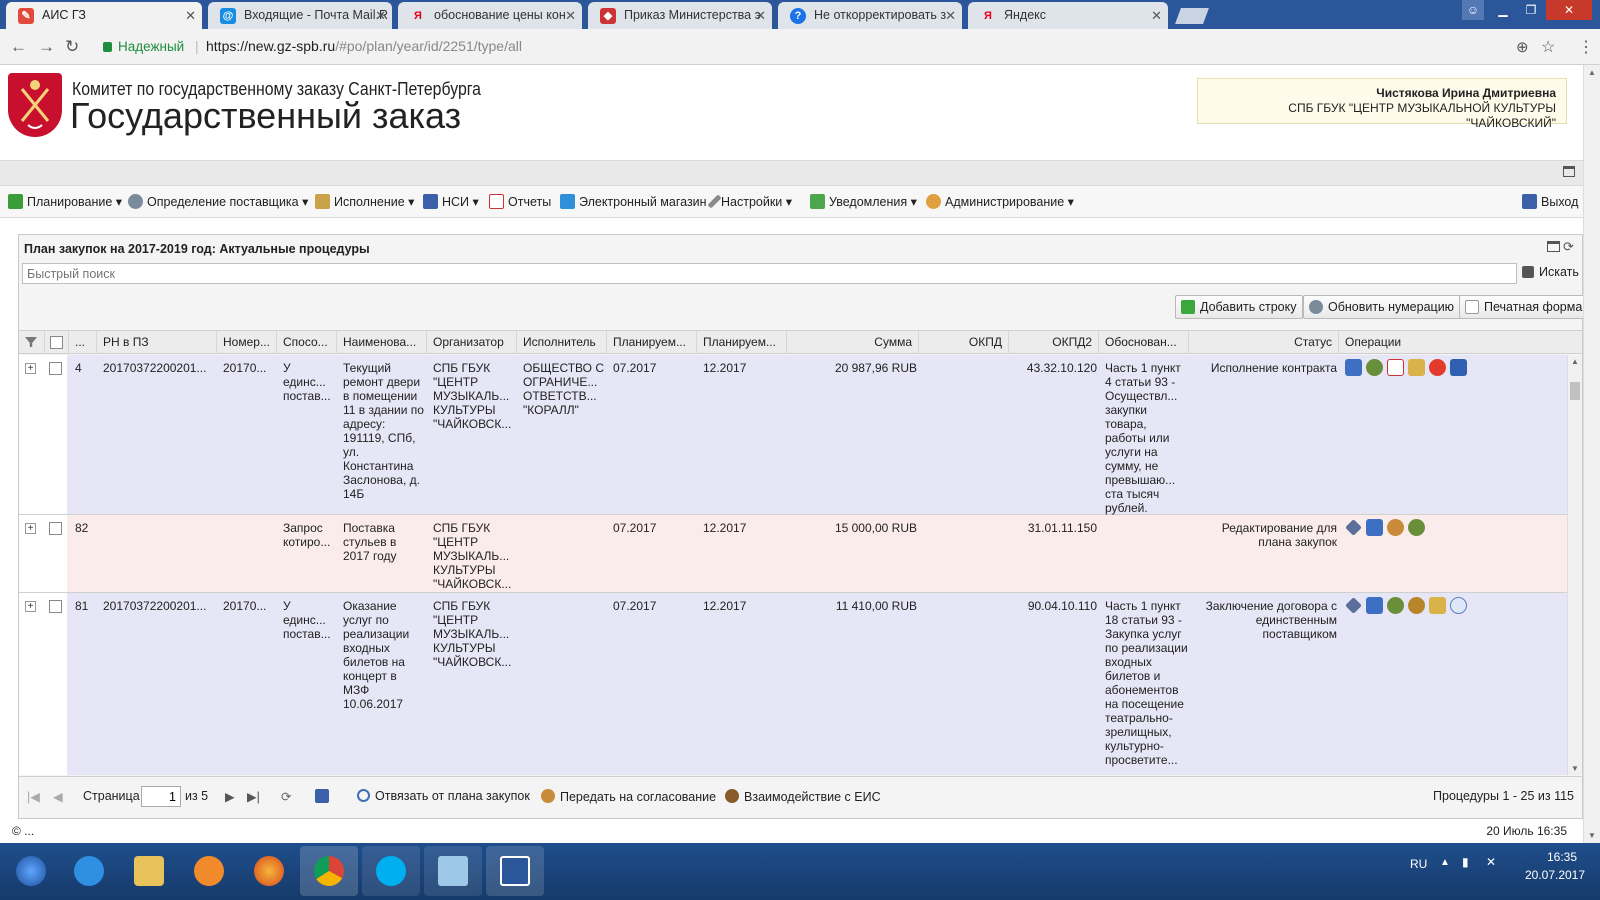  What do you see at coordinates (472, 342) in the screenshot?
I see `column-header: Организатор` at bounding box center [472, 342].